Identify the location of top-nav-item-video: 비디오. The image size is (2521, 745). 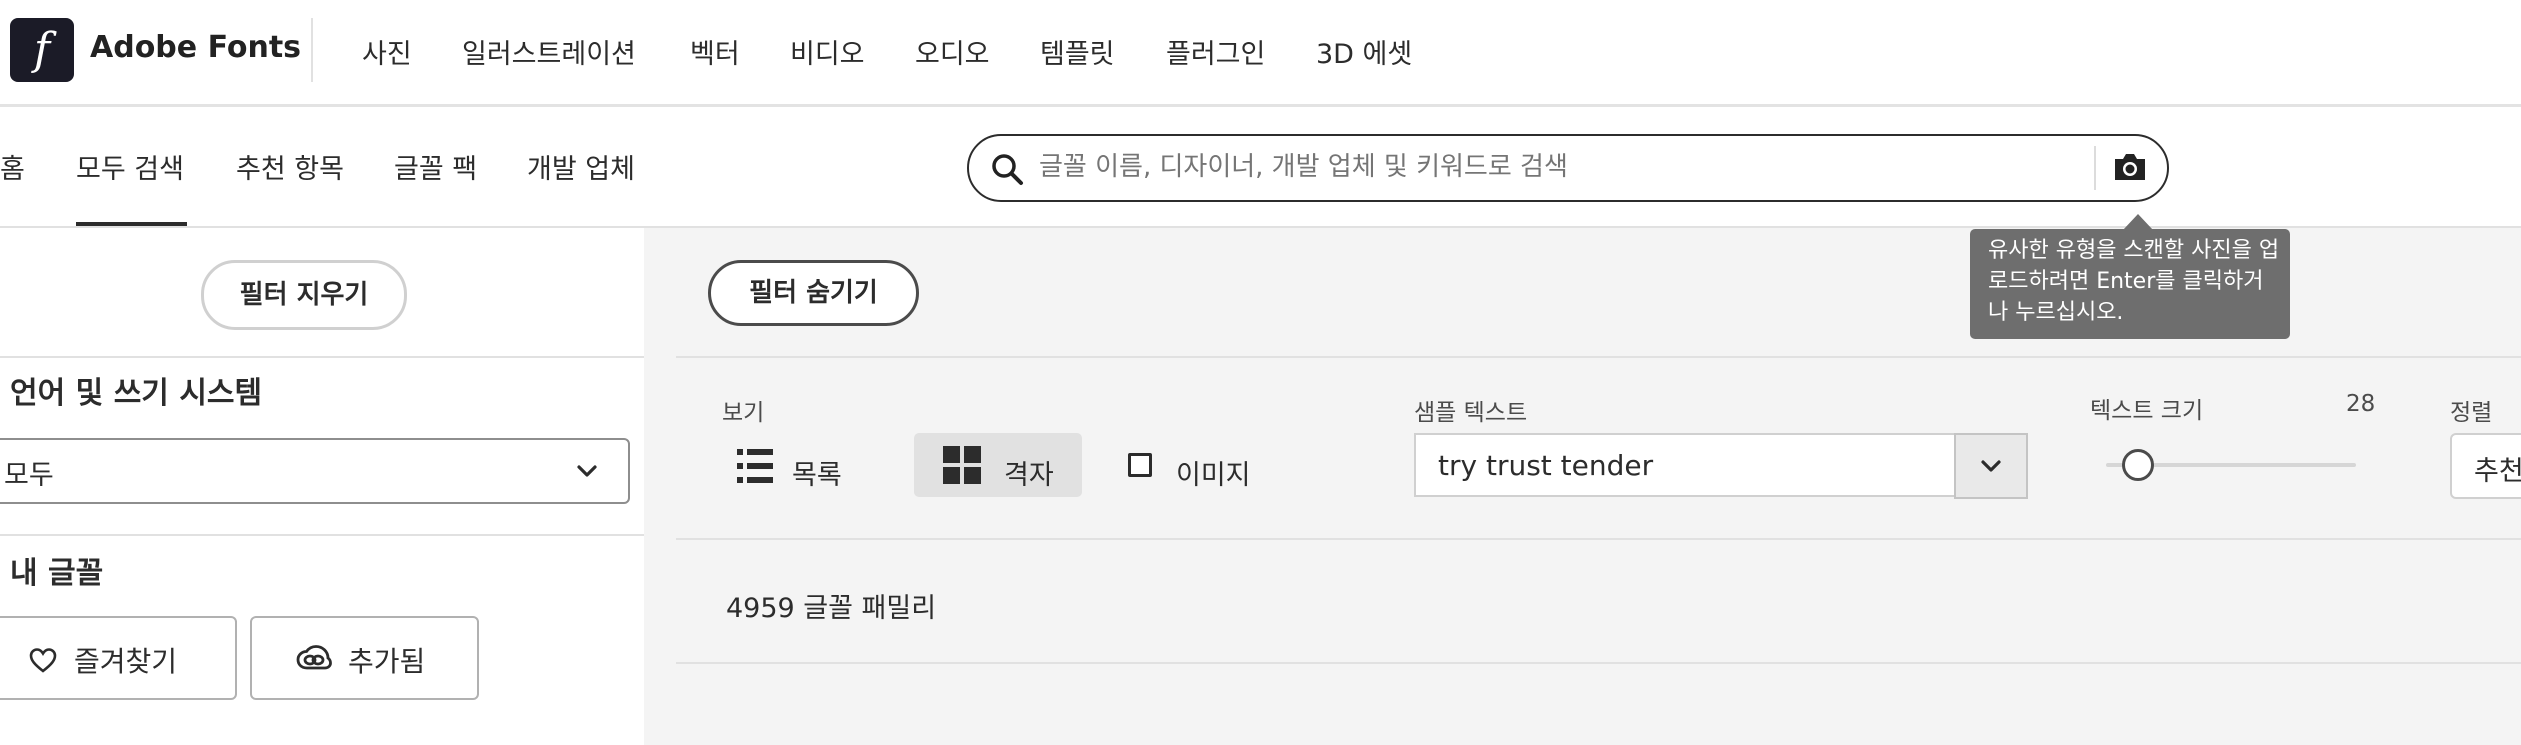
(827, 51).